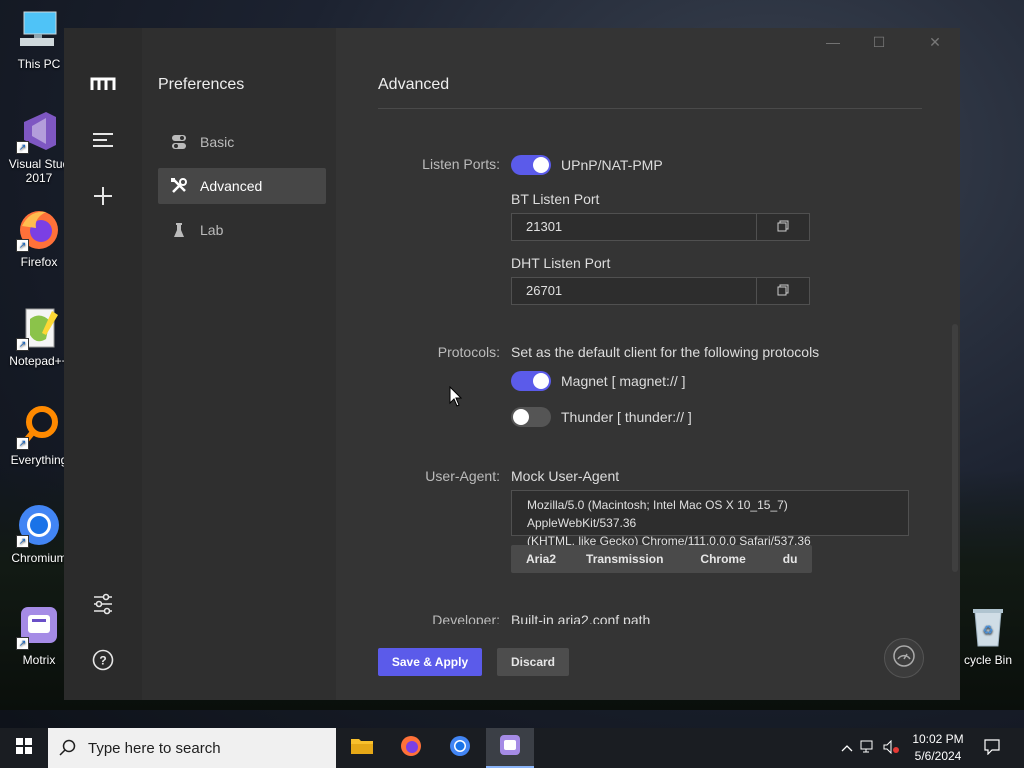  I want to click on search-placeholder: Type here to search, so click(154, 748).